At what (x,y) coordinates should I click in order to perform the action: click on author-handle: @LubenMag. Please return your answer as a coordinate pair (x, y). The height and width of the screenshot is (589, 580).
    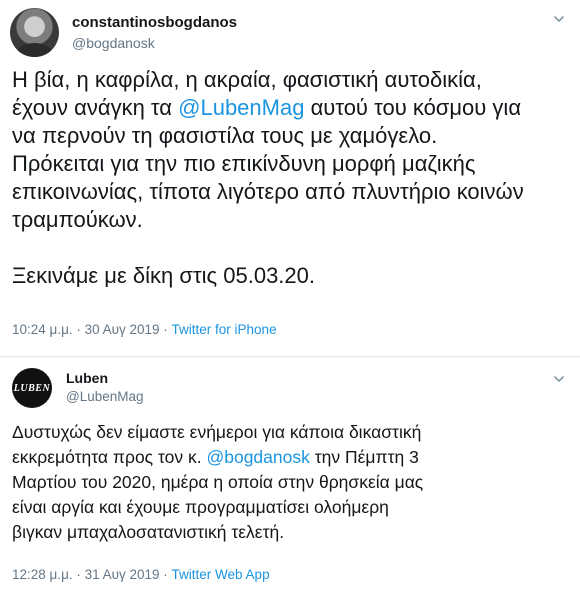
    Looking at the image, I should click on (105, 396).